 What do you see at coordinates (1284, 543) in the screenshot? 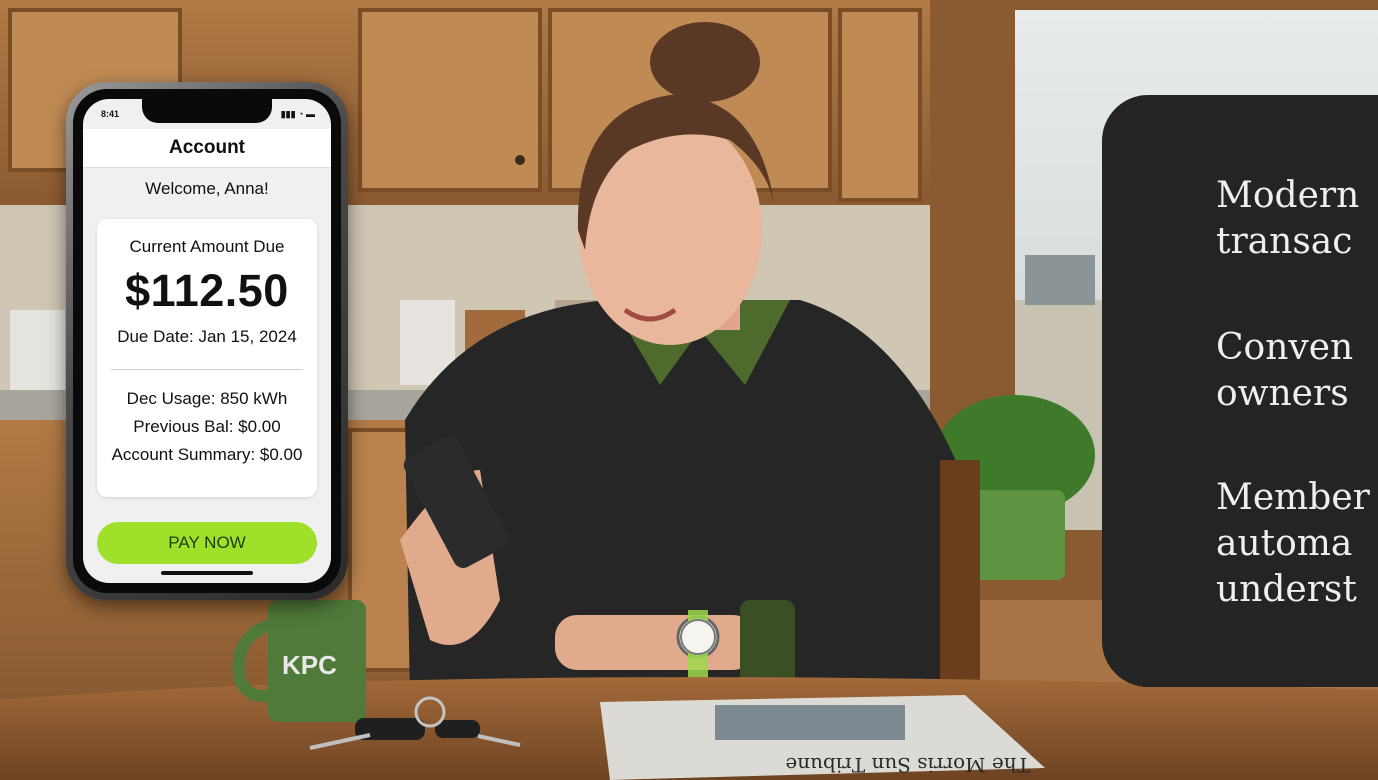
I see `panel-line-6: automa` at bounding box center [1284, 543].